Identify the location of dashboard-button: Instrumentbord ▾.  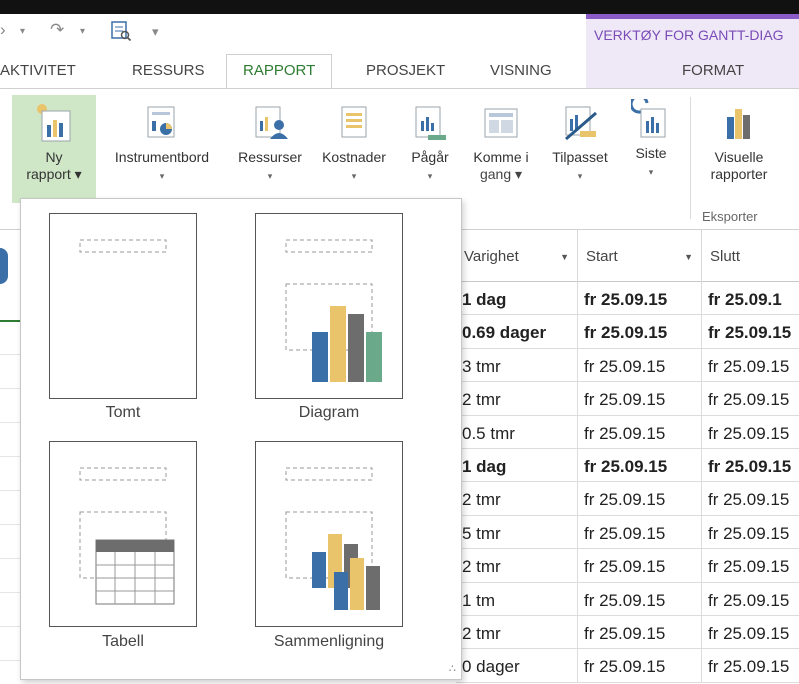
(162, 149).